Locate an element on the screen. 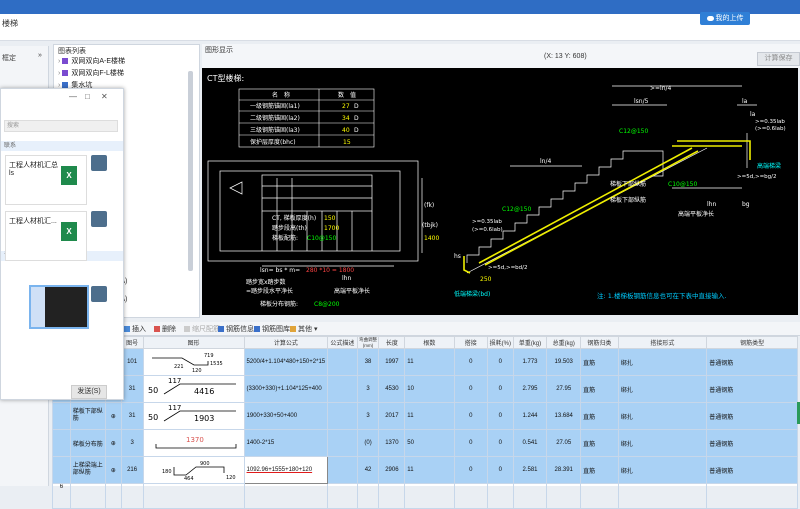 The image size is (800, 509). svg-text: 120 is located at coordinates (231, 478).